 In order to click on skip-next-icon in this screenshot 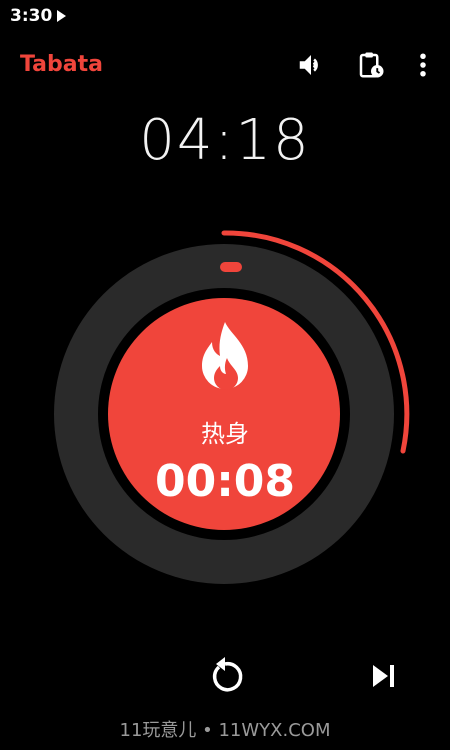, I will do `click(383, 676)`.